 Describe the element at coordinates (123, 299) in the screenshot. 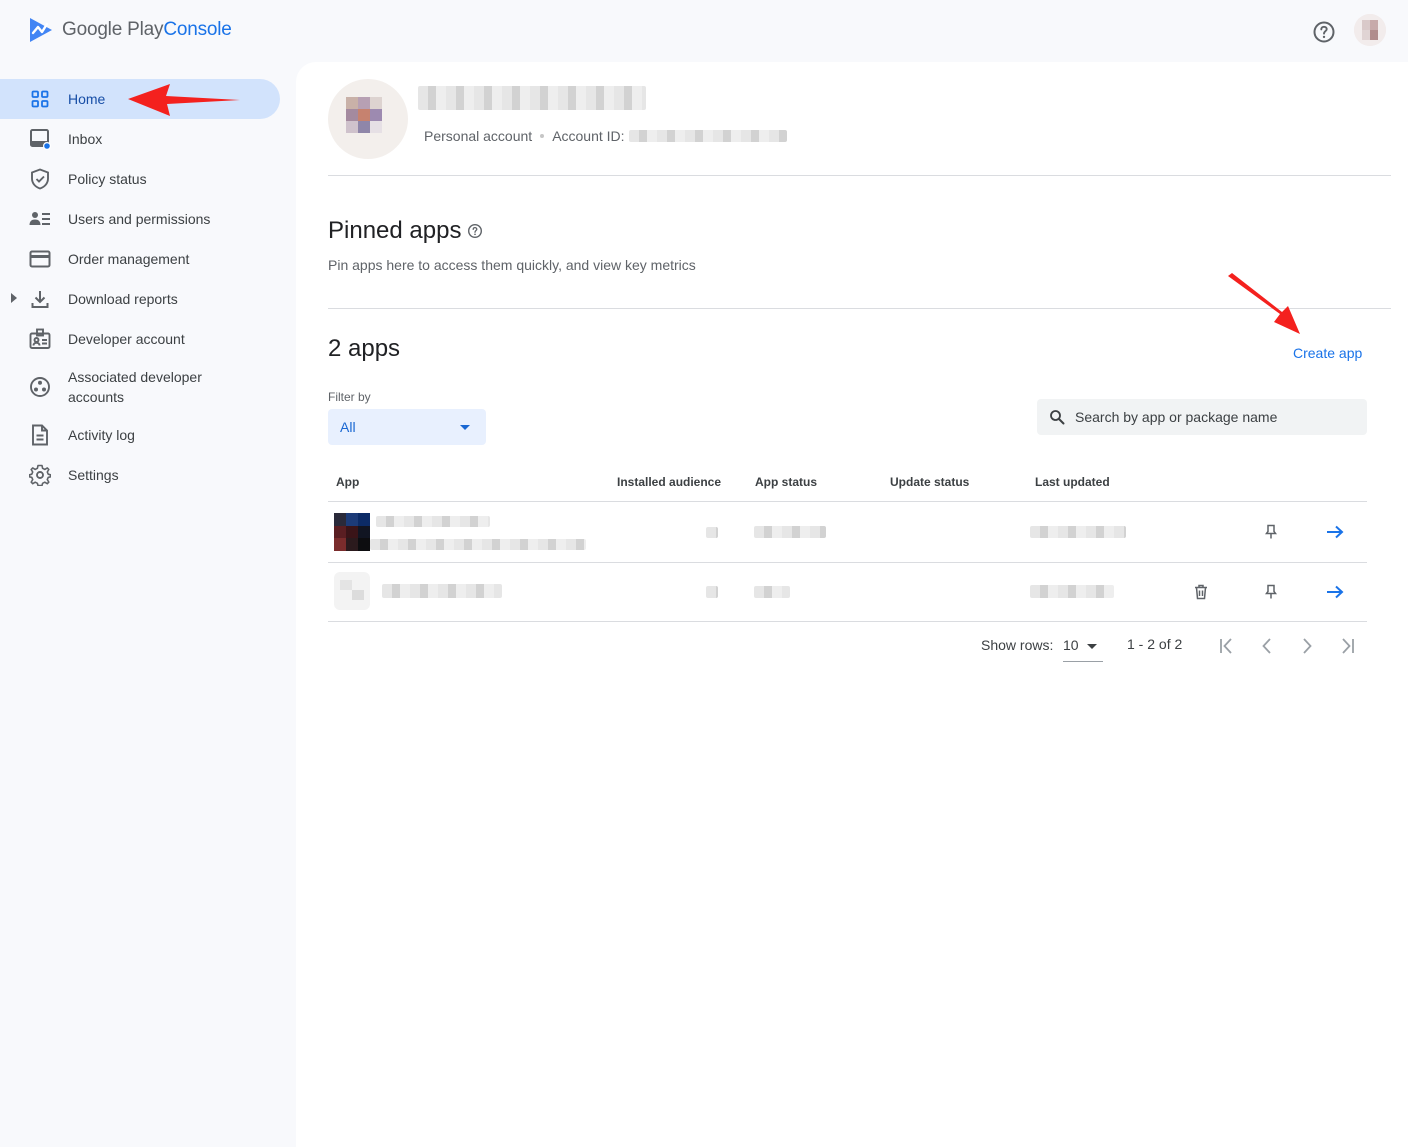

I see `sidebar-item-label: Download reports` at that location.